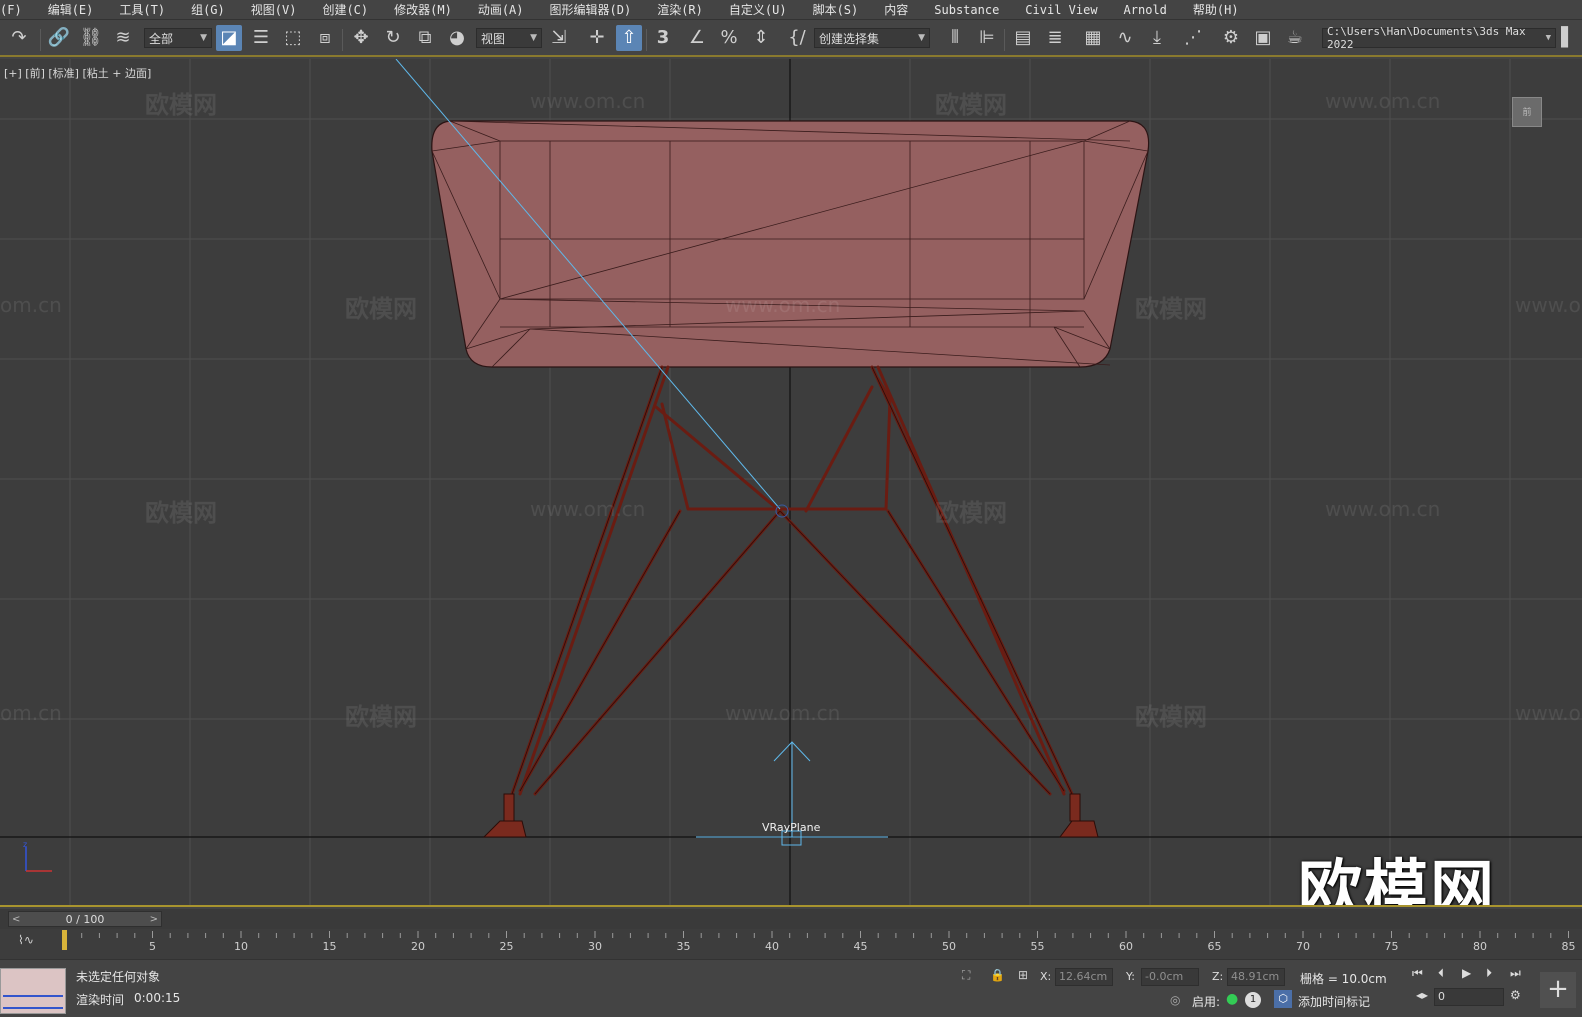  Describe the element at coordinates (1489, 973) in the screenshot. I see `next-key-icon: ⏵` at that location.